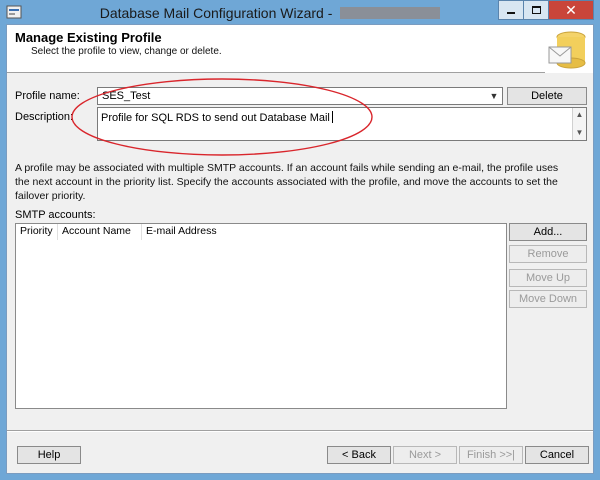 Image resolution: width=600 pixels, height=480 pixels. I want to click on close-icon: ✕, so click(571, 9).